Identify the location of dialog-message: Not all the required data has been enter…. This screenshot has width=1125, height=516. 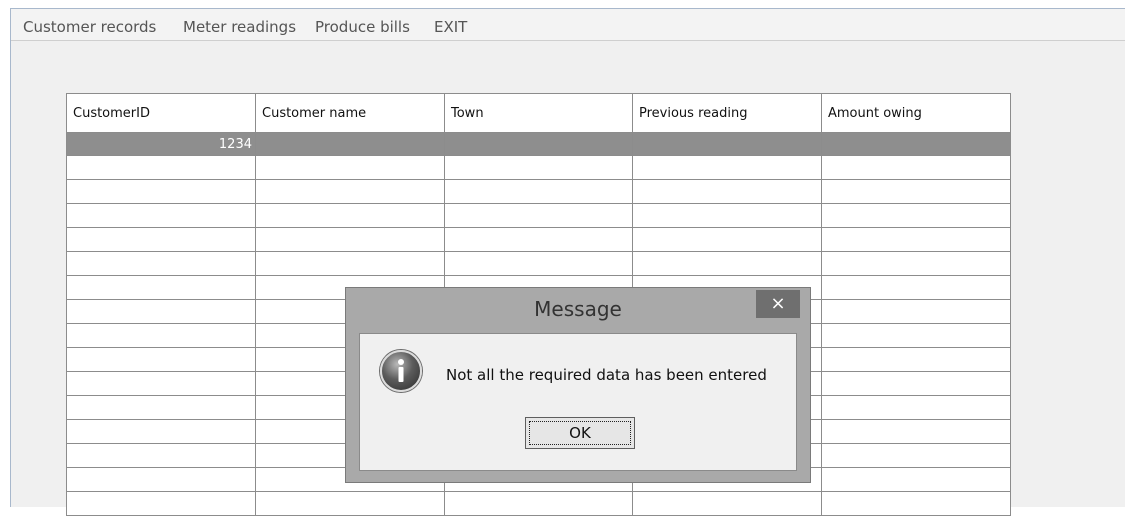
(606, 375).